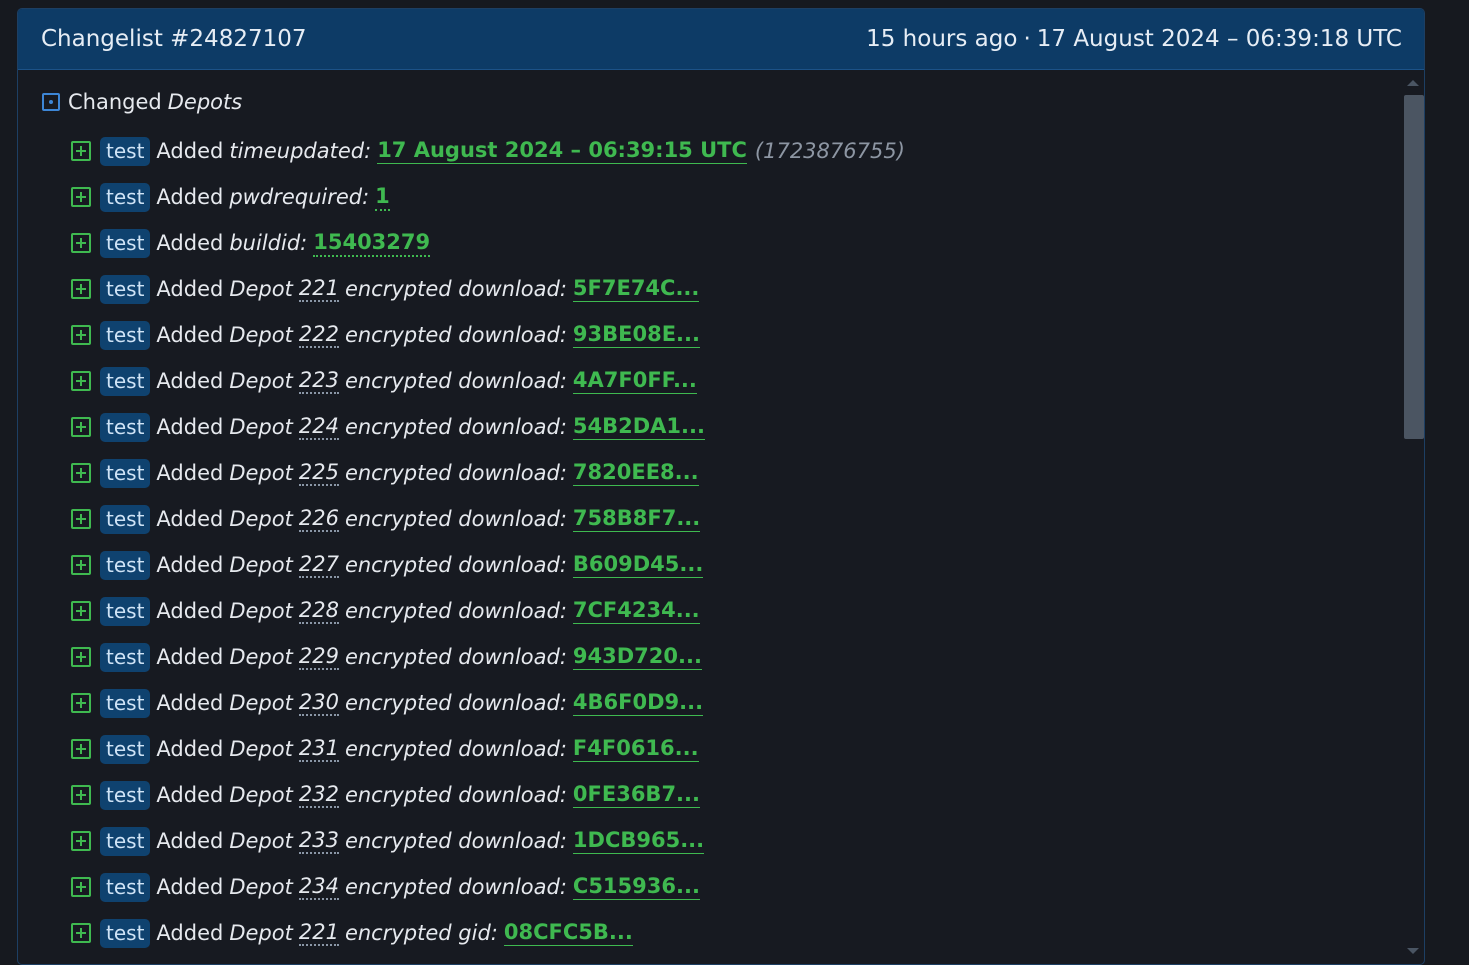 The image size is (1469, 965). Describe the element at coordinates (562, 151) in the screenshot. I see `change-value: 17 August 2024 – 06:39:15 UTC` at that location.